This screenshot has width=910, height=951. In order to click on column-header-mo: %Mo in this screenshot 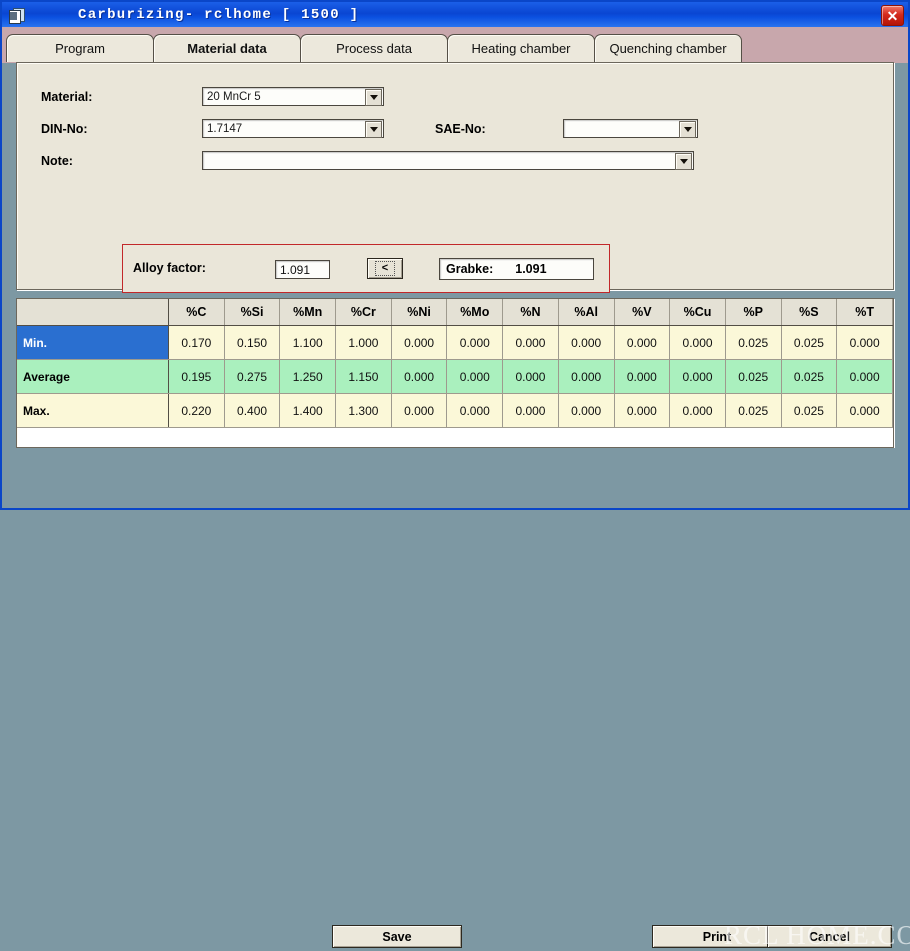, I will do `click(475, 312)`.